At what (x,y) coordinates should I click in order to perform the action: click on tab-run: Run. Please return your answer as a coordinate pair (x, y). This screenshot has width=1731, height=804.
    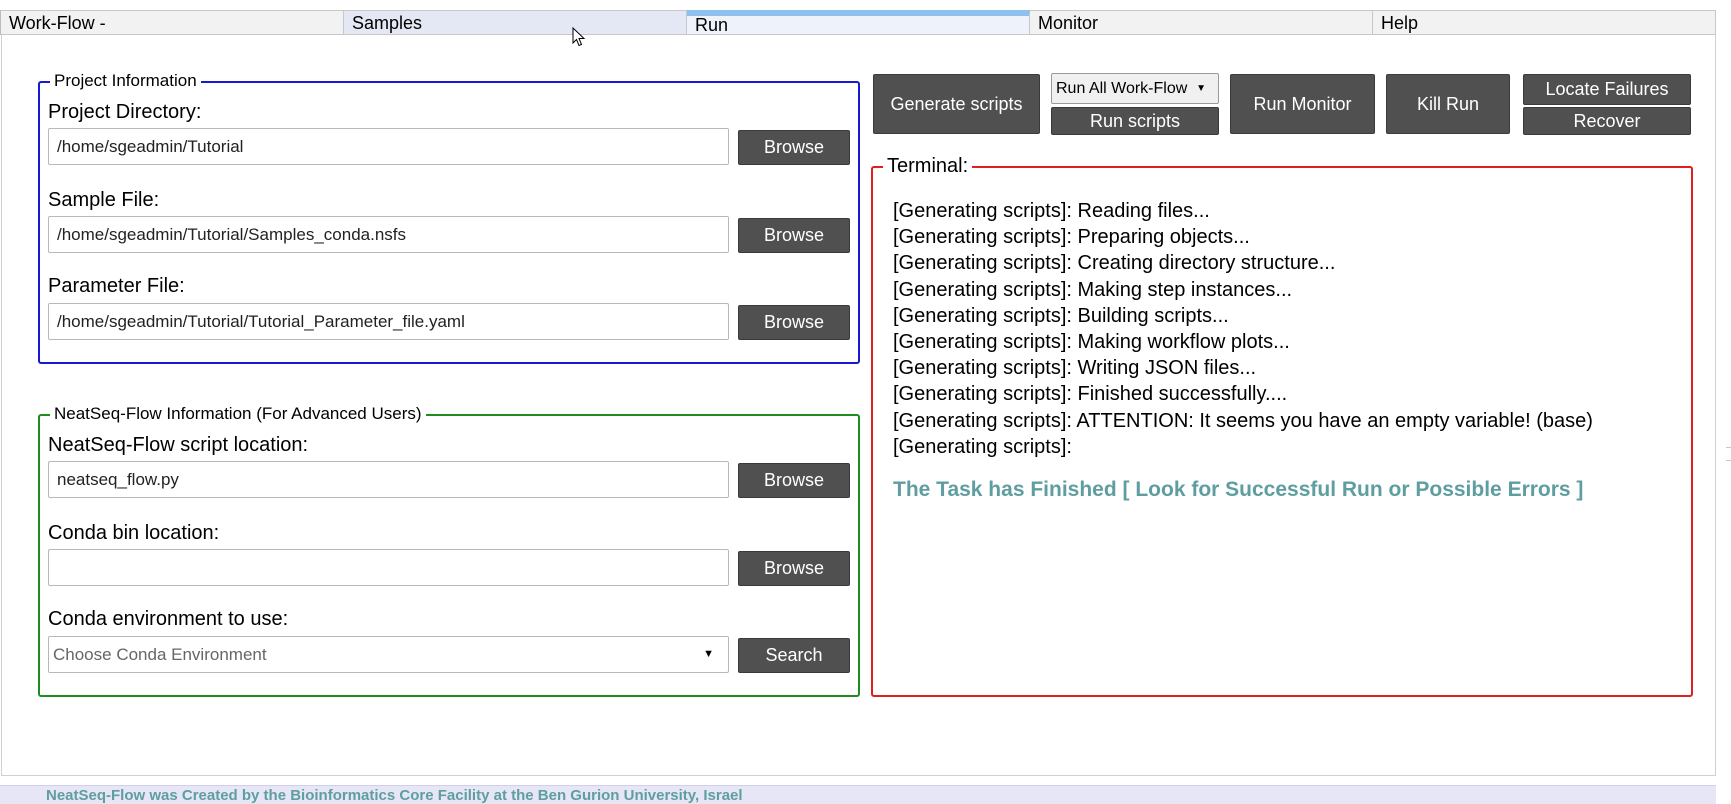
    Looking at the image, I should click on (858, 22).